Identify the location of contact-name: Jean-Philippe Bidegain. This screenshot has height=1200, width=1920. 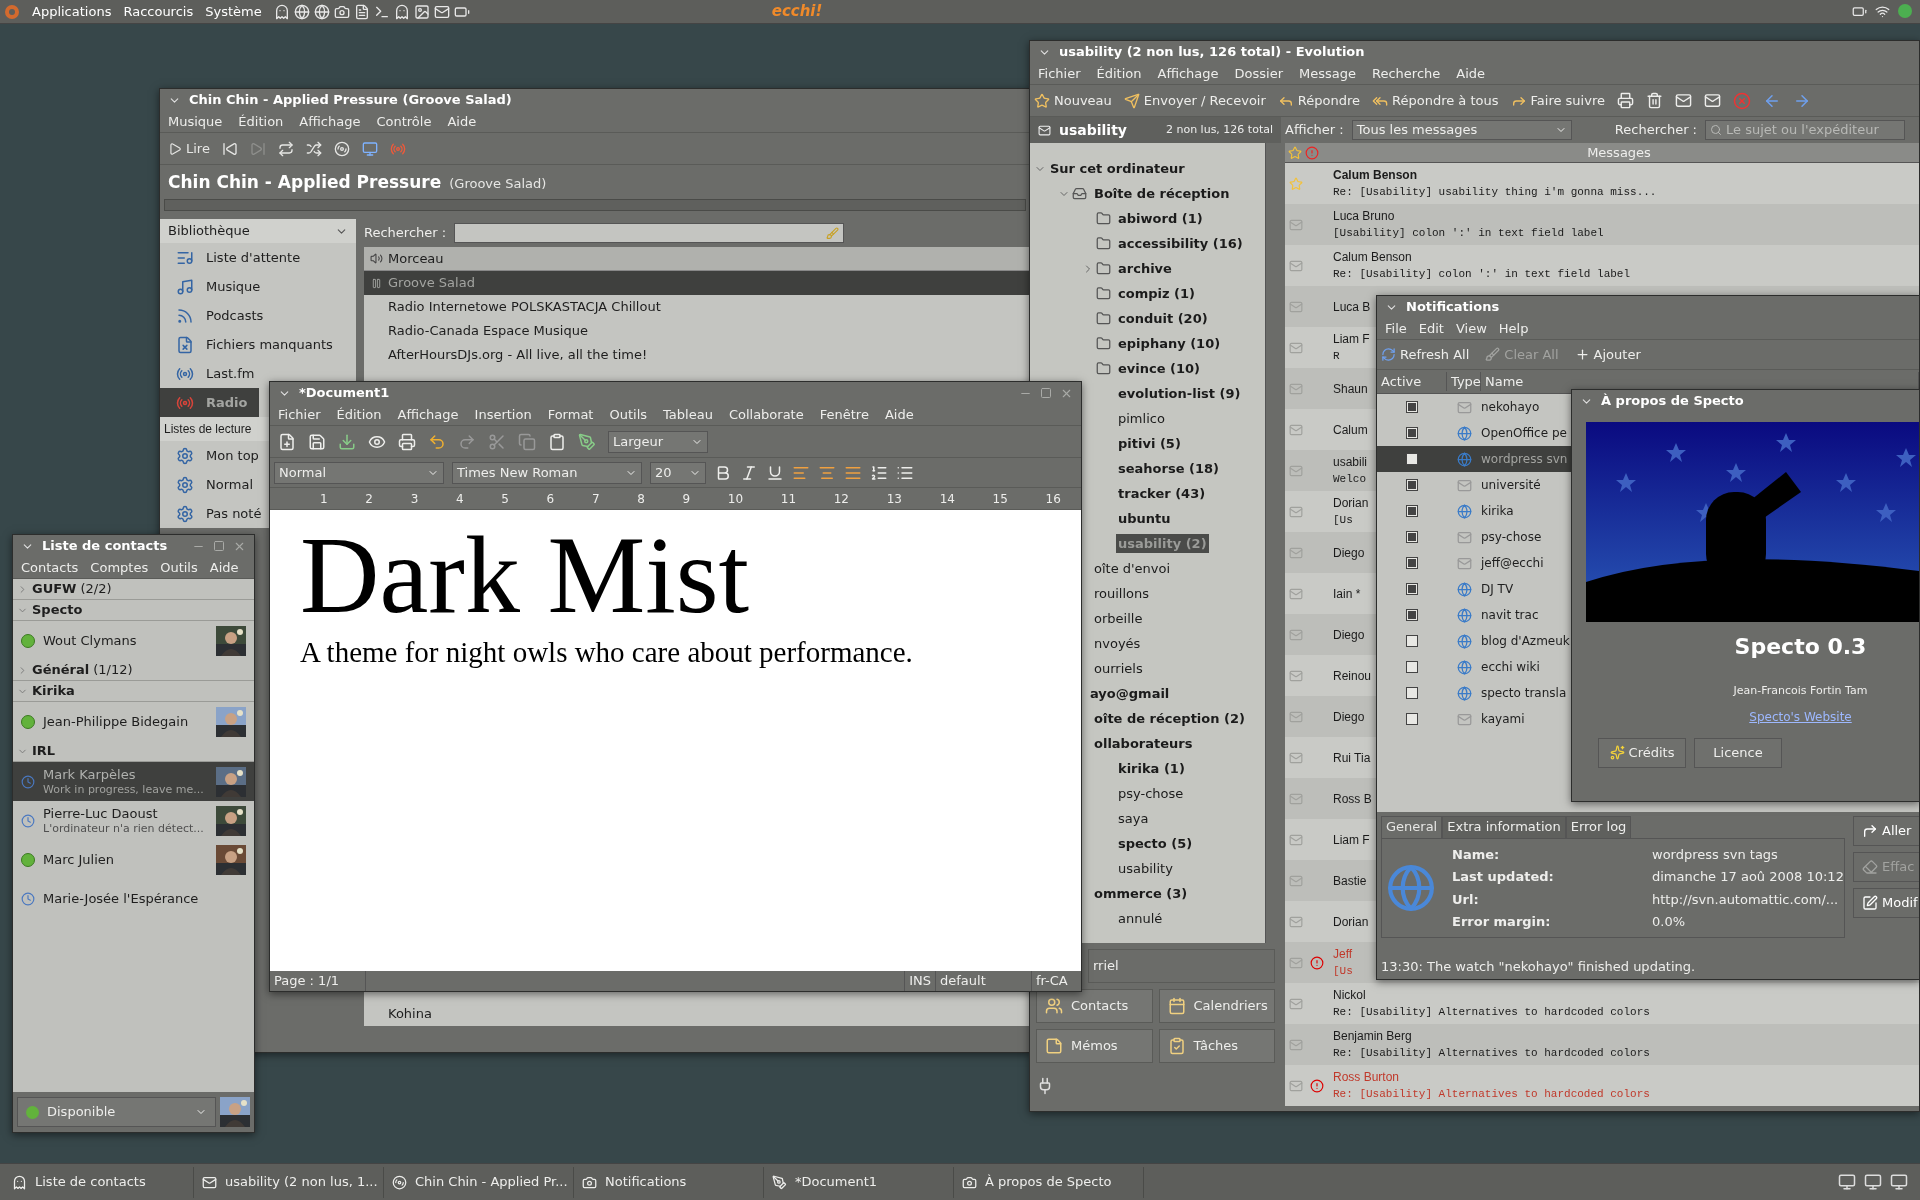
(116, 721).